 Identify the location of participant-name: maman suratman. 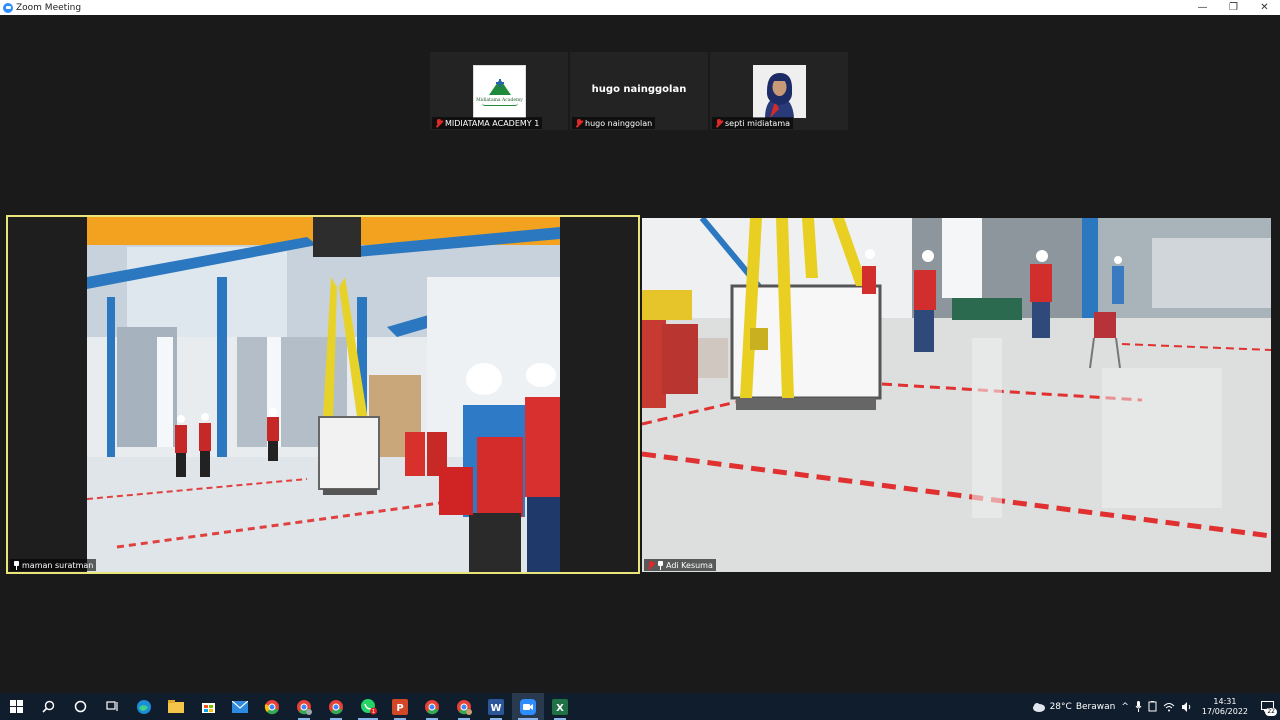
(58, 565).